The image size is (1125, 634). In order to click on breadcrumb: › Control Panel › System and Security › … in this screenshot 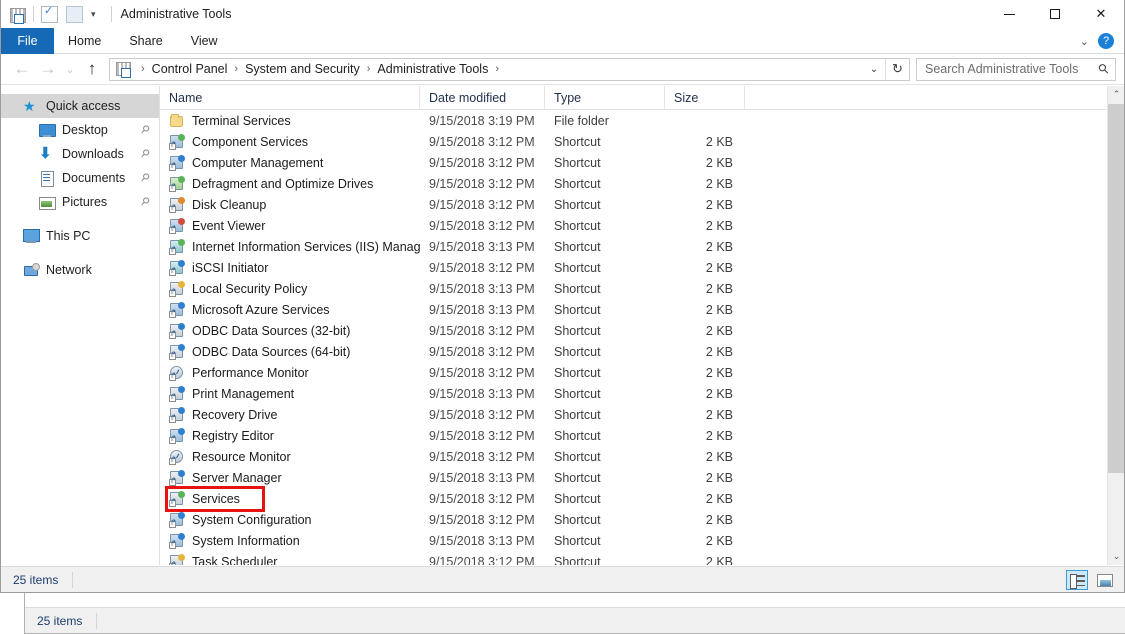, I will do `click(509, 69)`.